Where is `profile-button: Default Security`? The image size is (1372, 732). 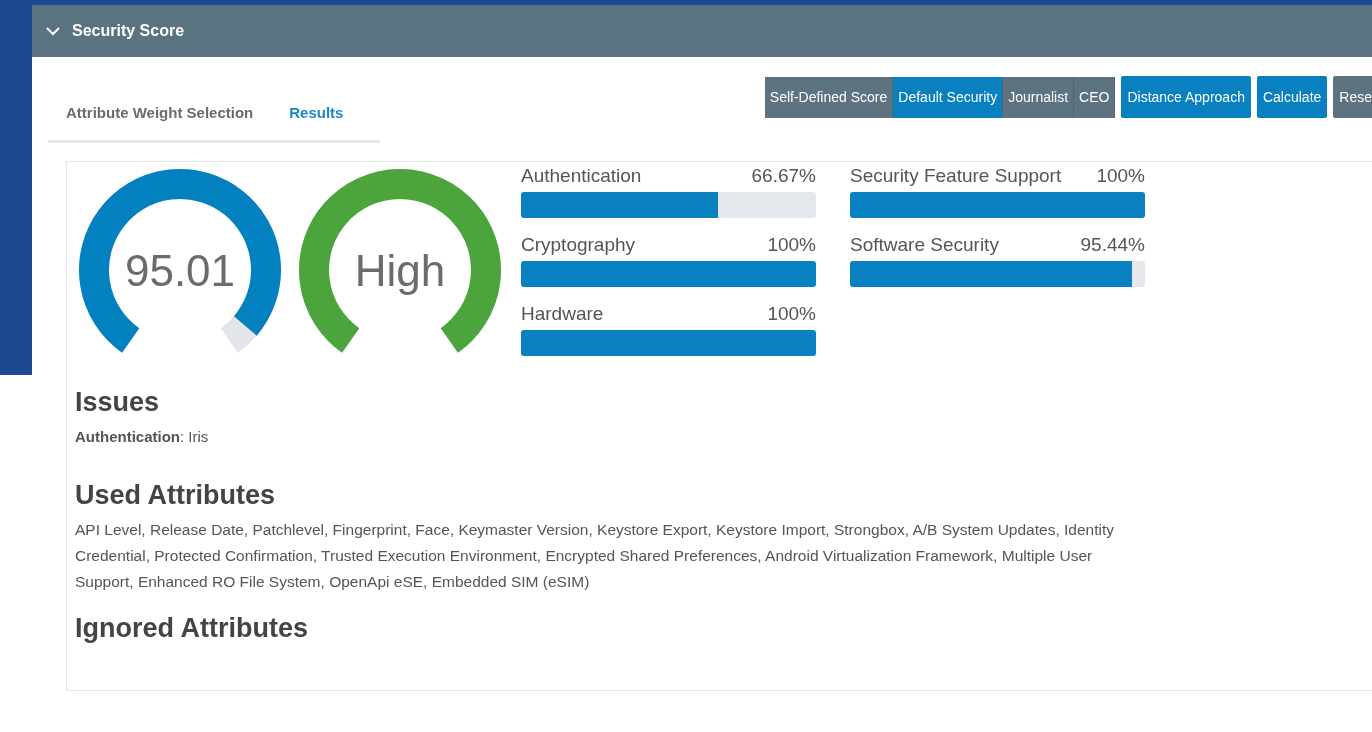 profile-button: Default Security is located at coordinates (948, 97).